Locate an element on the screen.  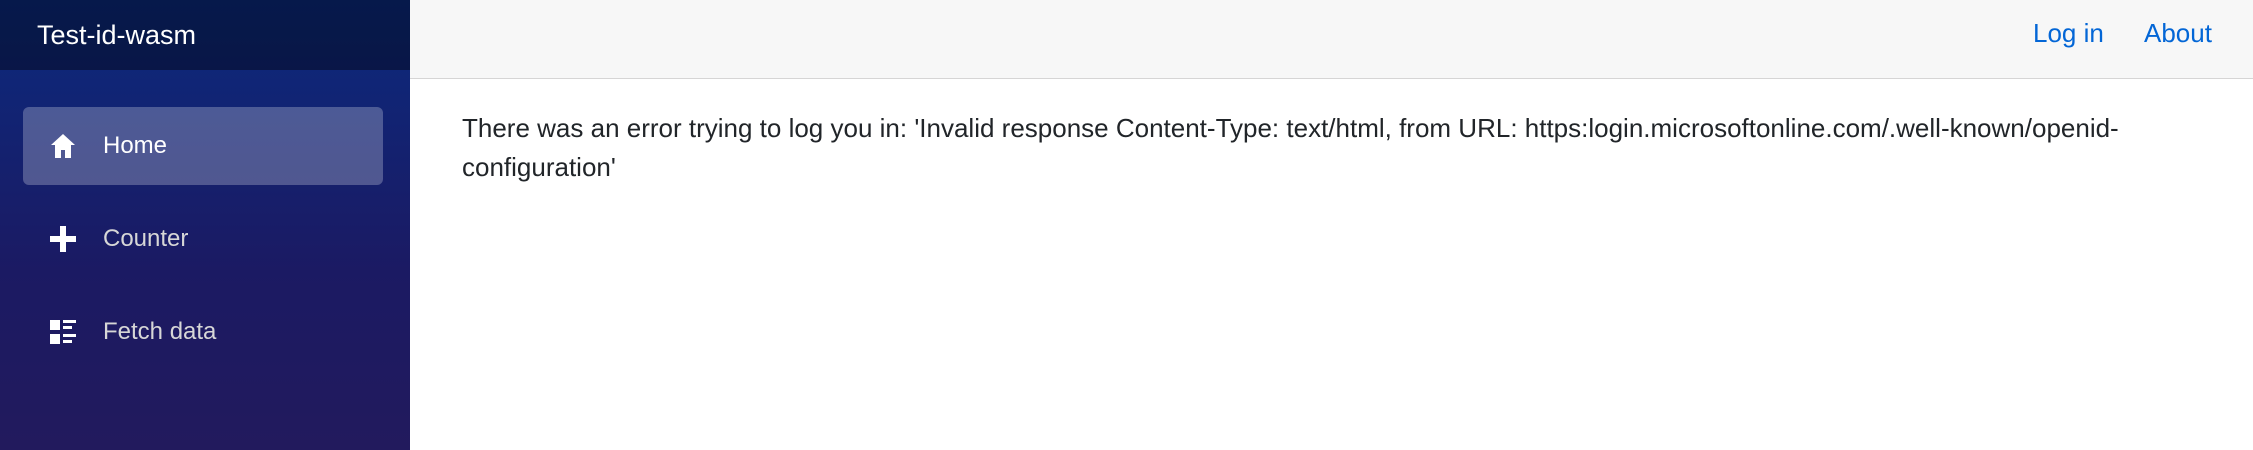
nav-item-label: Fetch data is located at coordinates (160, 331).